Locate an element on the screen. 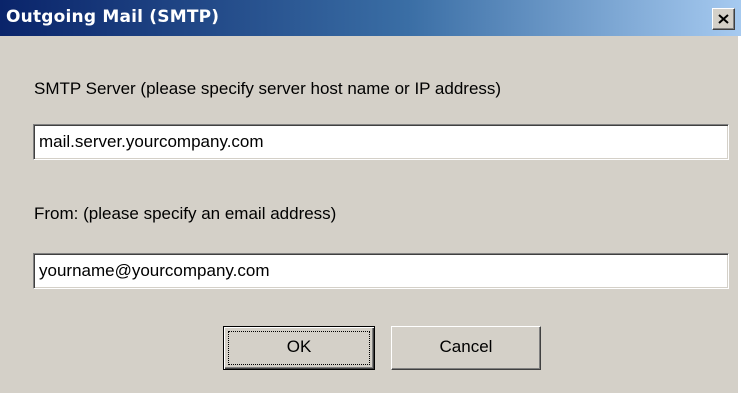 This screenshot has height=393, width=744. from-address-input is located at coordinates (381, 271).